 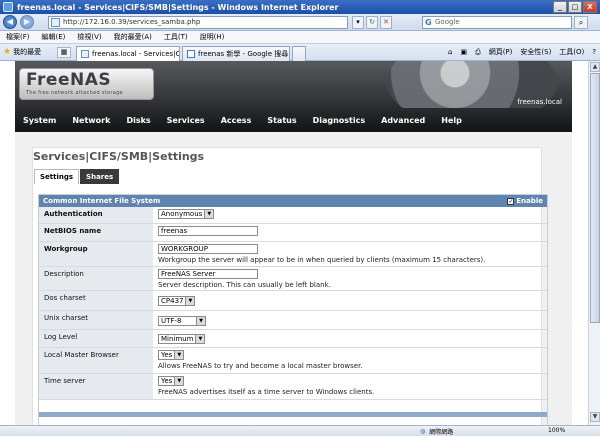 What do you see at coordinates (428, 22) in the screenshot?
I see `google-icon: G` at bounding box center [428, 22].